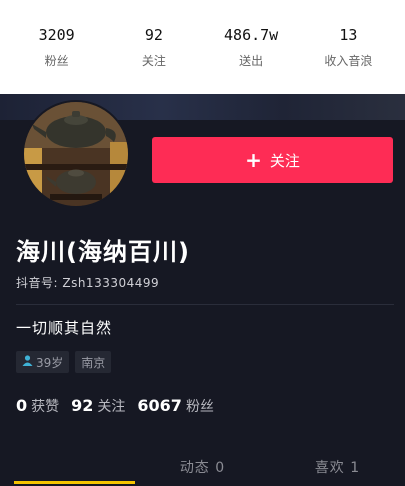 The image size is (405, 486). Describe the element at coordinates (251, 47) in the screenshot. I see `sent-stat: 486.7w 送出` at that location.